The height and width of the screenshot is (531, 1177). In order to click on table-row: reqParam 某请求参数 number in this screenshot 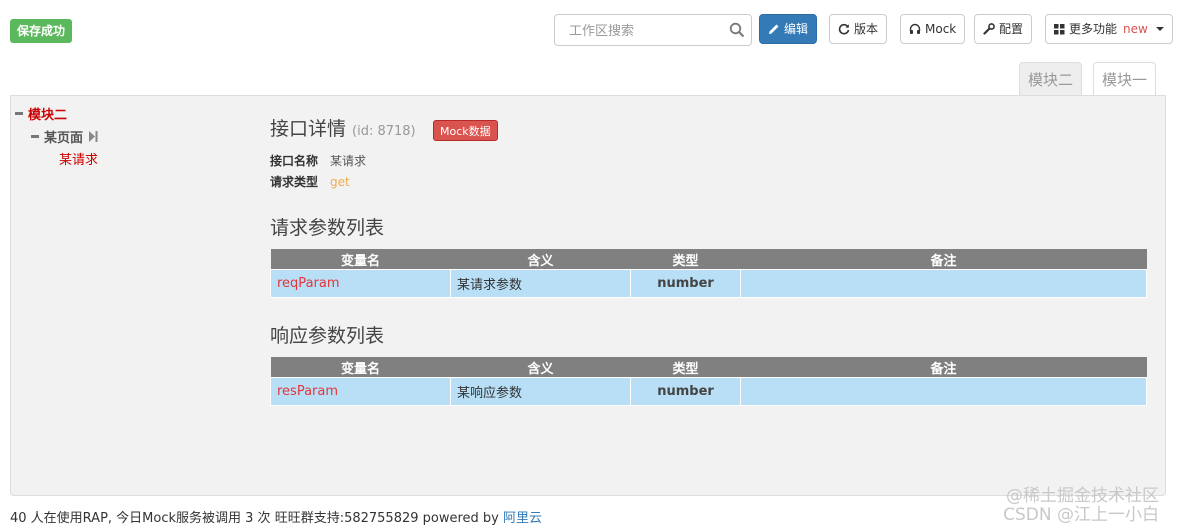, I will do `click(708, 283)`.